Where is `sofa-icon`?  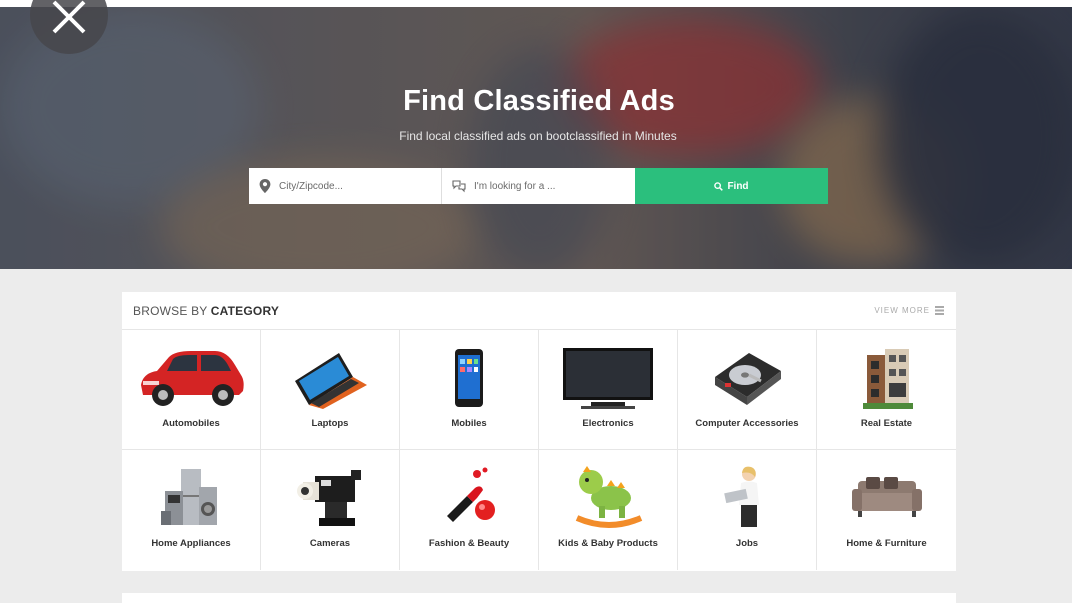 sofa-icon is located at coordinates (886, 496).